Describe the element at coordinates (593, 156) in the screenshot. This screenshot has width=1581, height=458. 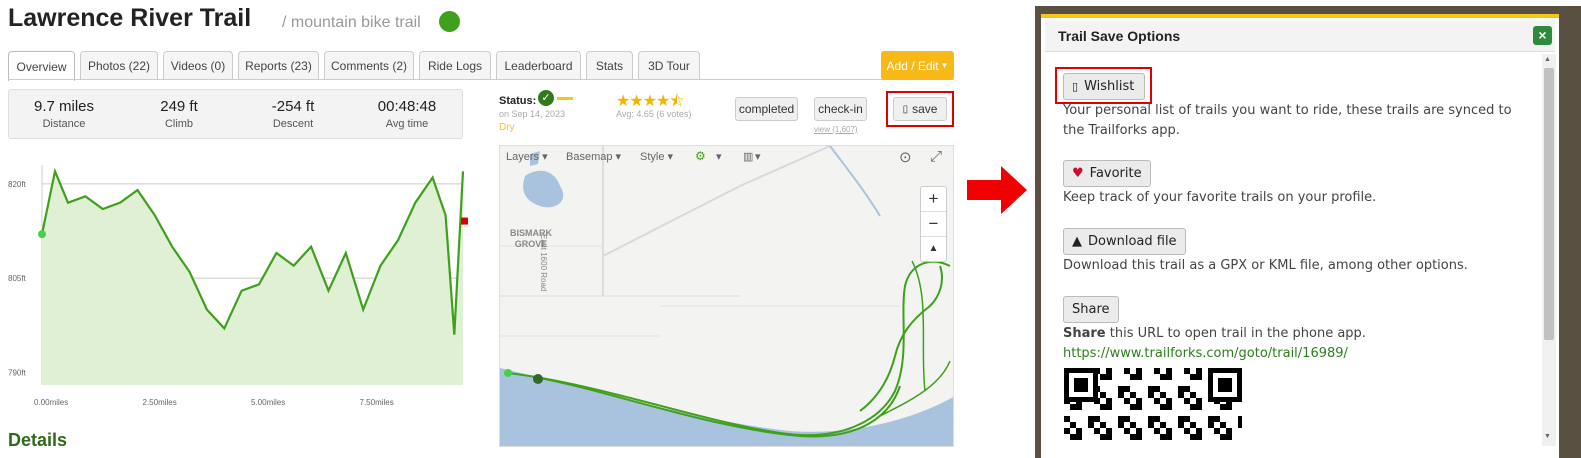
I see `basemap-menu: Basemap ▾` at that location.